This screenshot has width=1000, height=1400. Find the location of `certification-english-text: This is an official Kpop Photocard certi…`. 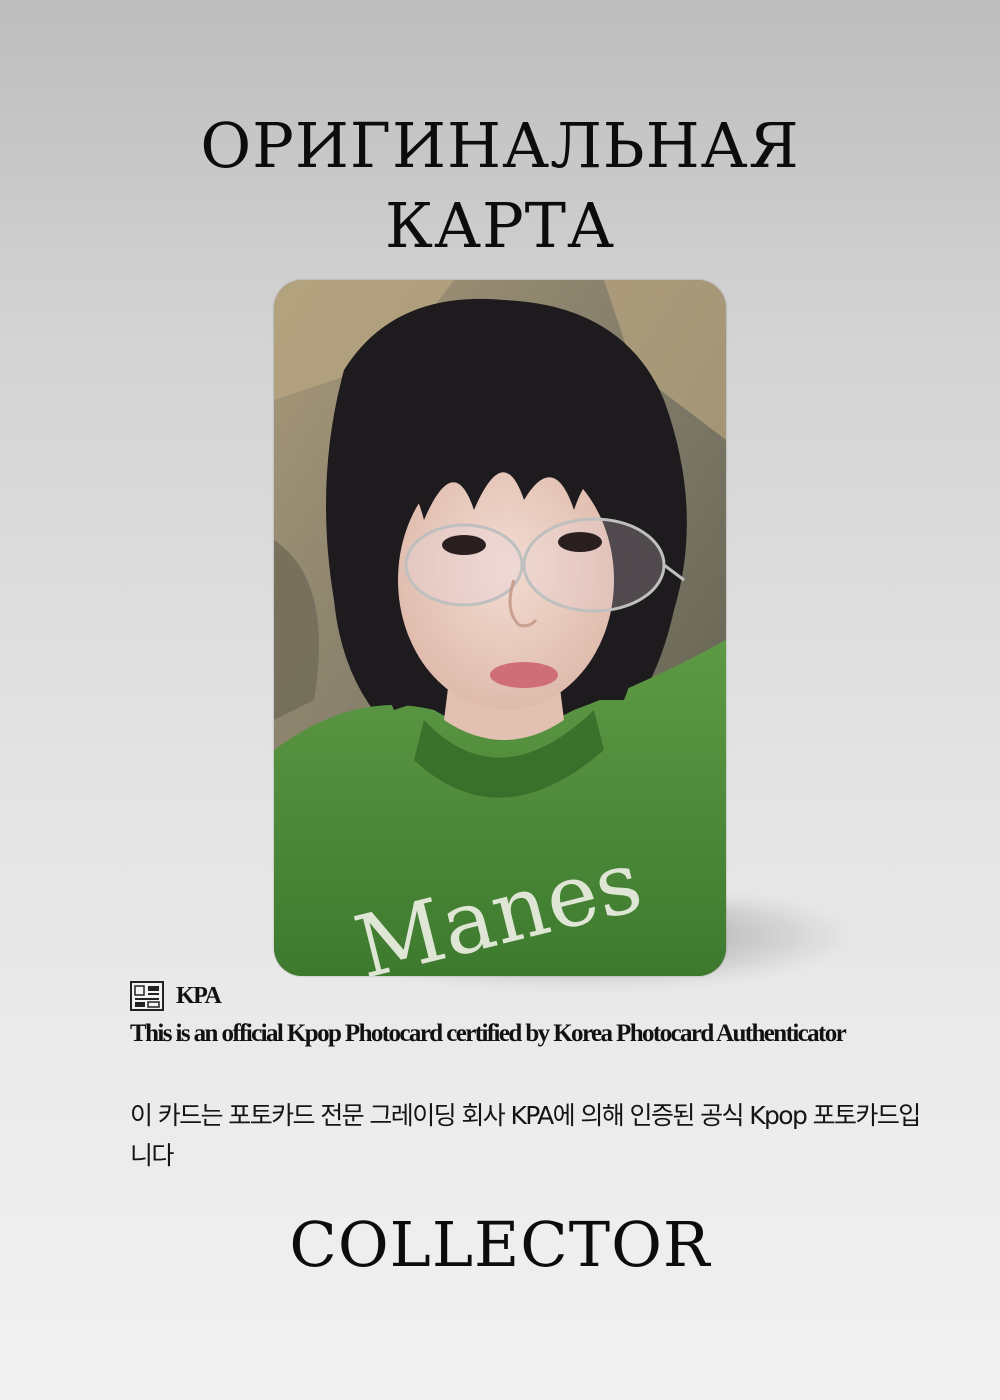

certification-english-text: This is an official Kpop Photocard certi… is located at coordinates (488, 1033).